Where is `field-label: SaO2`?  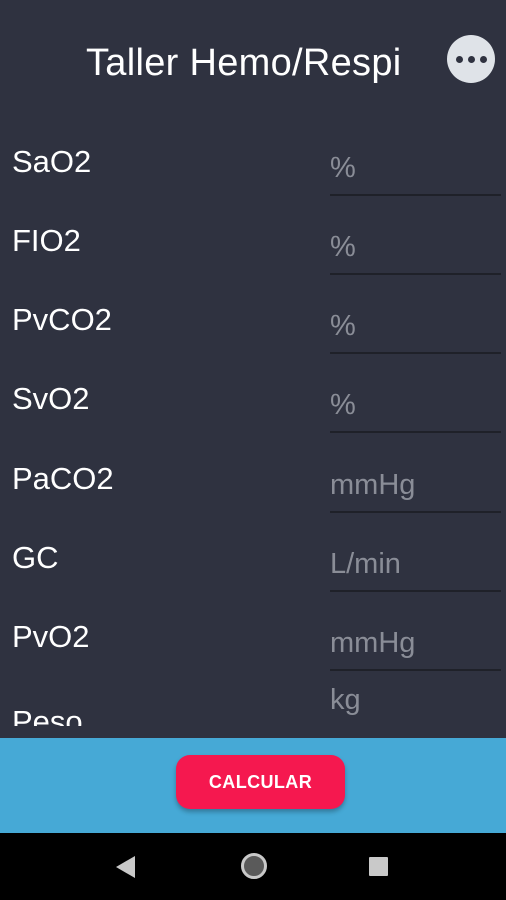 field-label: SaO2 is located at coordinates (52, 161).